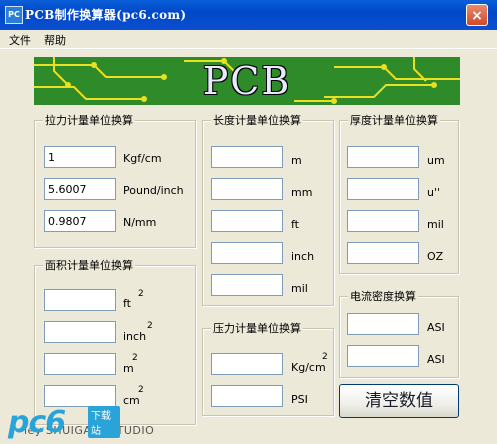 Image resolution: width=497 pixels, height=444 pixels. Describe the element at coordinates (303, 256) in the screenshot. I see `length-inch-unit: inch` at that location.